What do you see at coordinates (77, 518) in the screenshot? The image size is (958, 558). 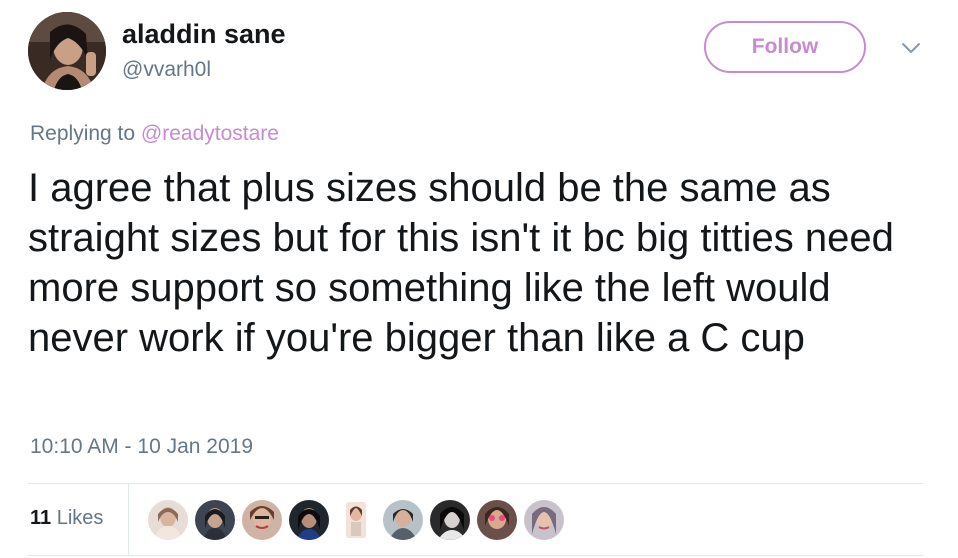 I see `likes-label: Likes` at bounding box center [77, 518].